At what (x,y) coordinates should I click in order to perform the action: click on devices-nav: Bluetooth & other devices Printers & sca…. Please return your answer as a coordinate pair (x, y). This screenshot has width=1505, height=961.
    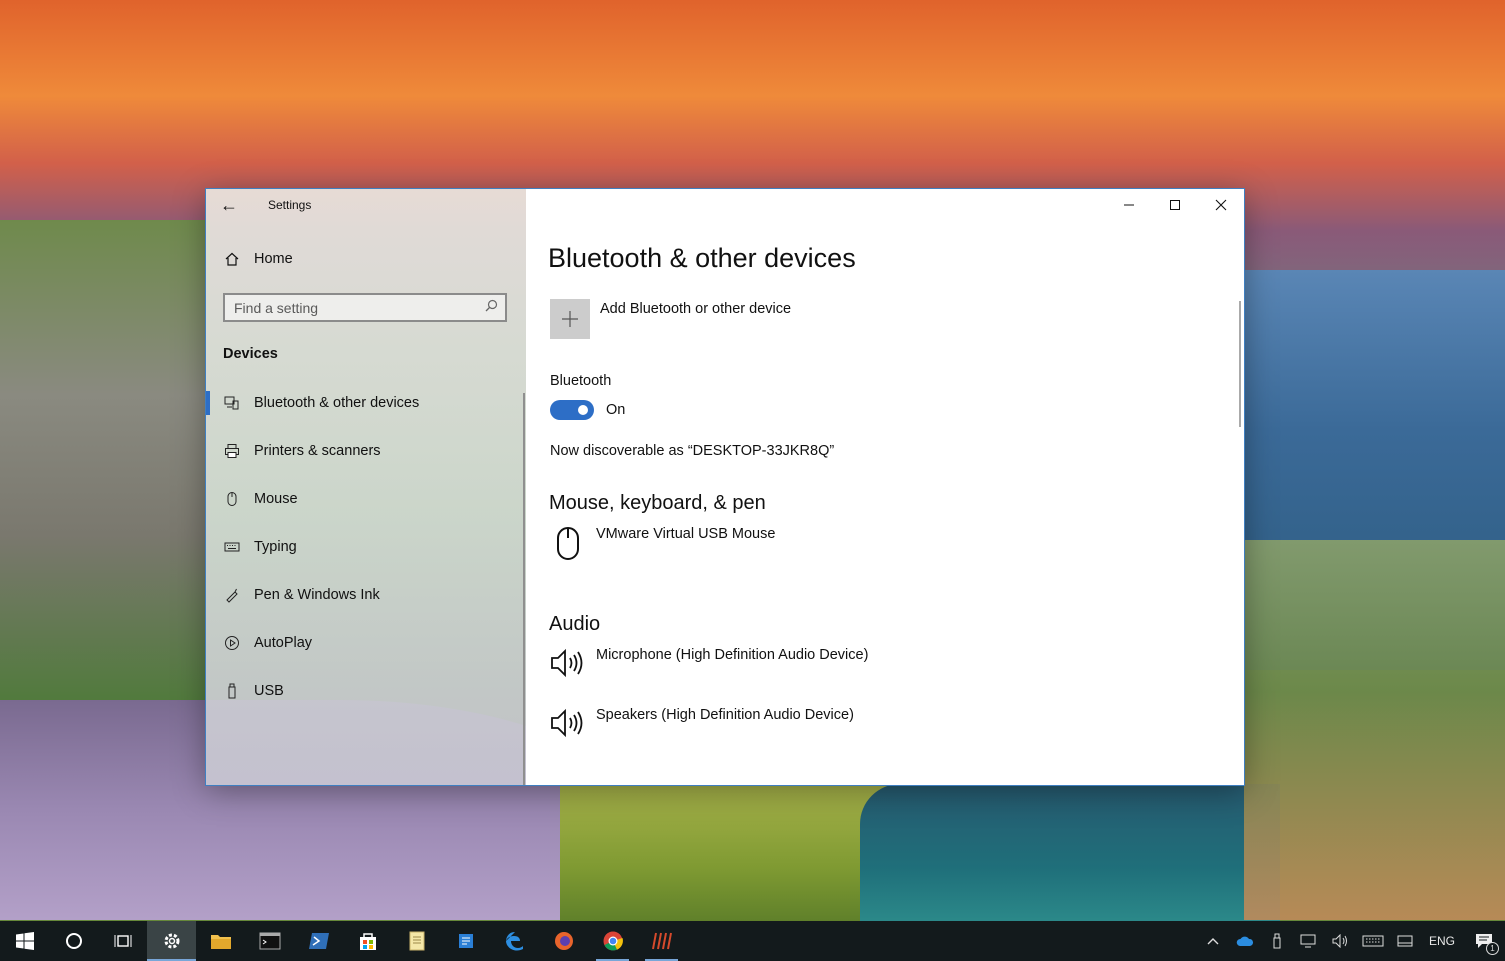
    Looking at the image, I should click on (365, 547).